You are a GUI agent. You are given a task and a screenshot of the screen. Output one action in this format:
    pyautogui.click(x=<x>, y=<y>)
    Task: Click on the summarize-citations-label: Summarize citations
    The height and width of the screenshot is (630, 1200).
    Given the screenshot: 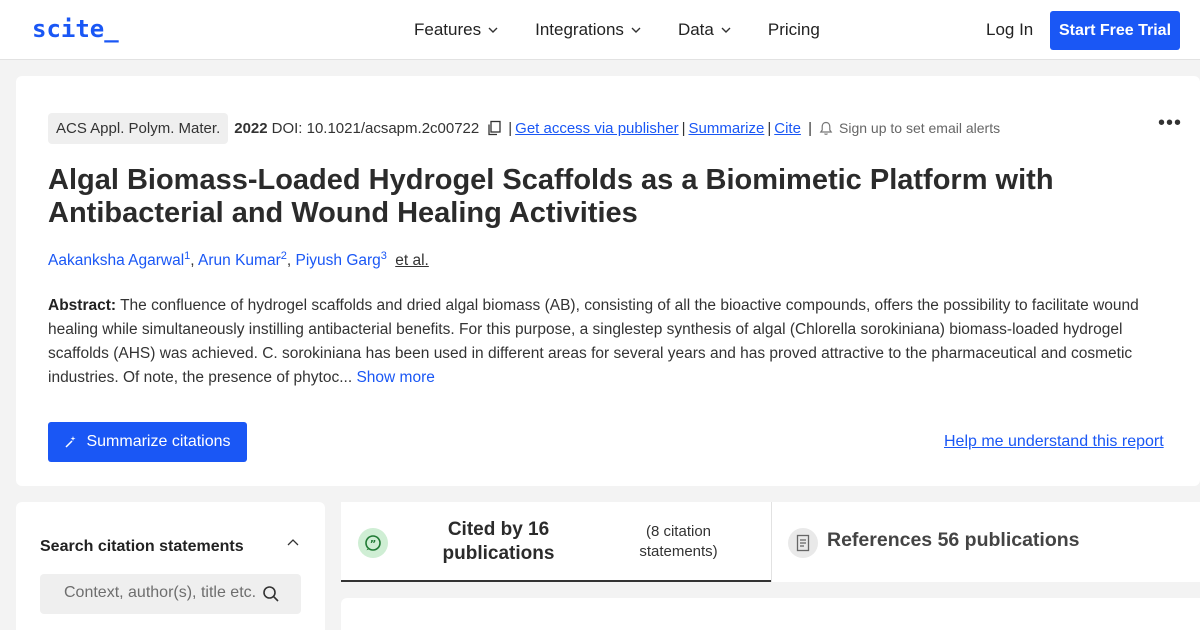 What is the action you would take?
    pyautogui.click(x=158, y=441)
    